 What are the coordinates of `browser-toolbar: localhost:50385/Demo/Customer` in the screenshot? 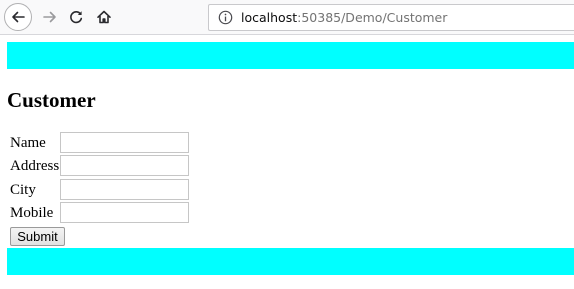 It's located at (287, 17).